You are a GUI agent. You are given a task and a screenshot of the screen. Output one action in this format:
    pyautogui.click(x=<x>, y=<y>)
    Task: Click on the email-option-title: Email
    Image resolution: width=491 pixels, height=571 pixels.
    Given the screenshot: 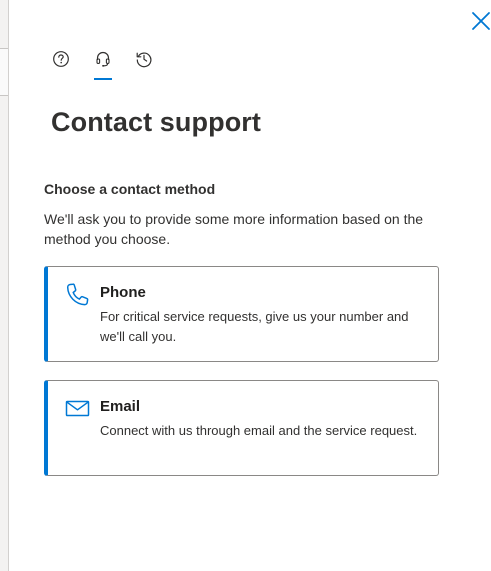 What is the action you would take?
    pyautogui.click(x=120, y=406)
    